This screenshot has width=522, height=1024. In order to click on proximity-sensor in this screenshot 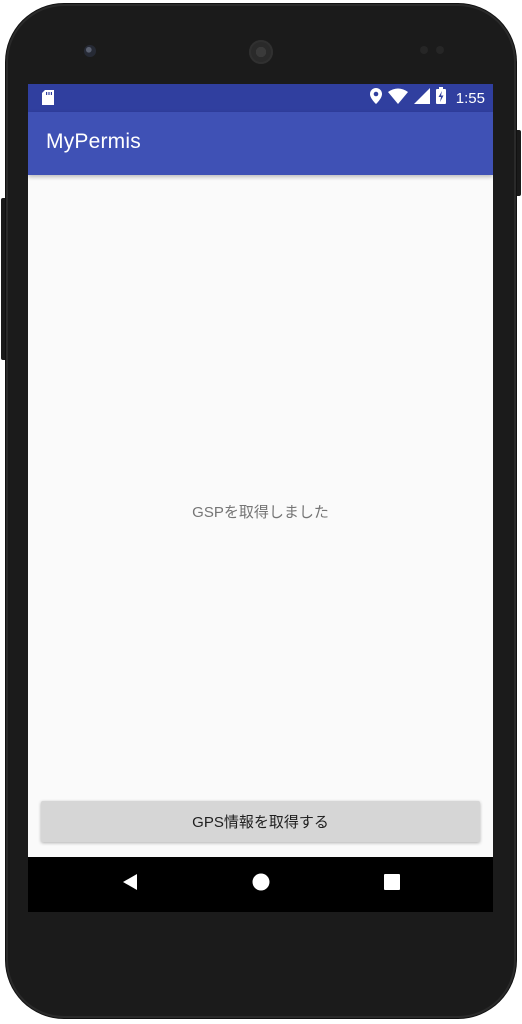, I will do `click(424, 50)`.